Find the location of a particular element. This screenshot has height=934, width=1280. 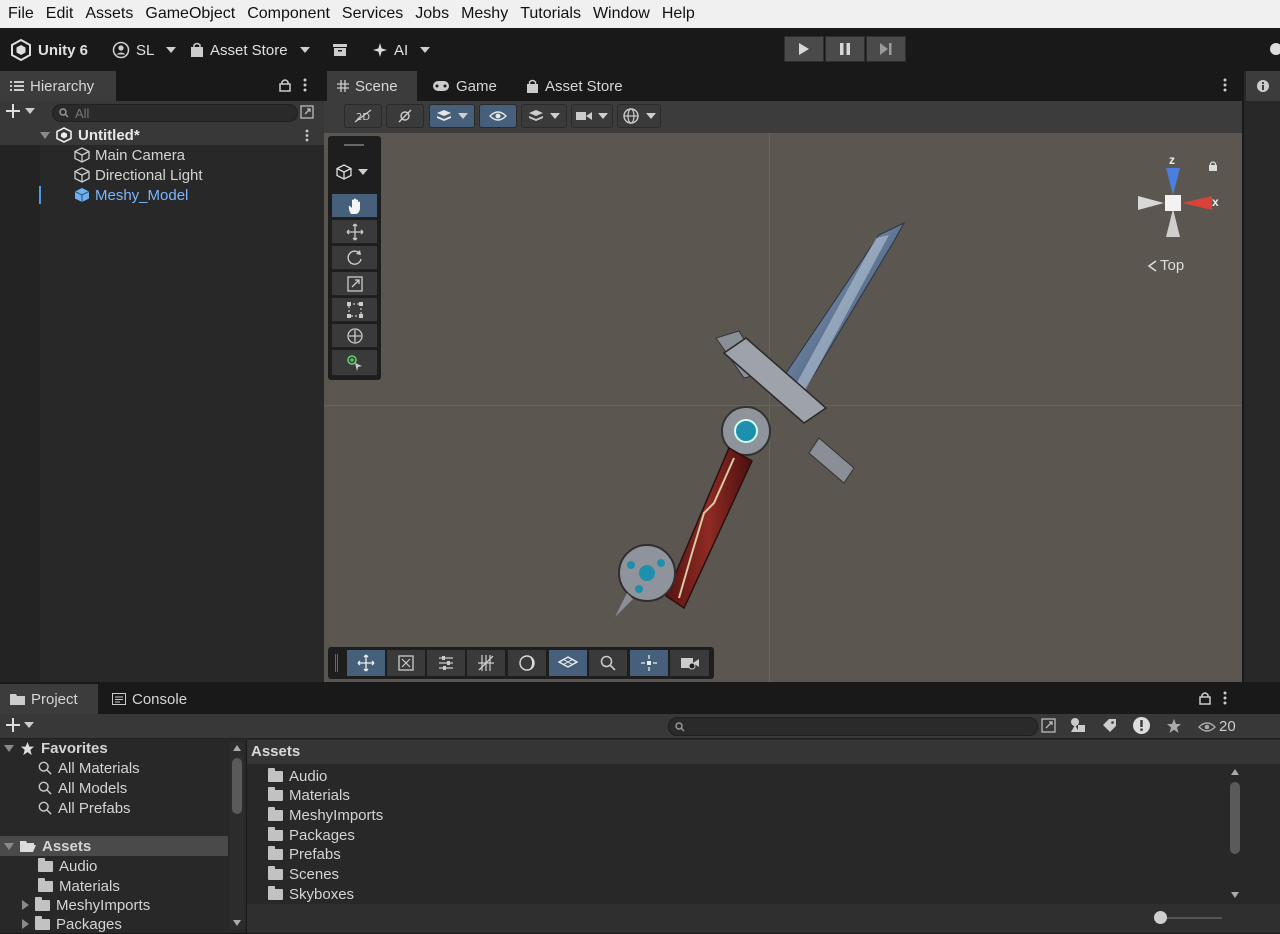

tree-folder-materials: Materials is located at coordinates (79, 886).